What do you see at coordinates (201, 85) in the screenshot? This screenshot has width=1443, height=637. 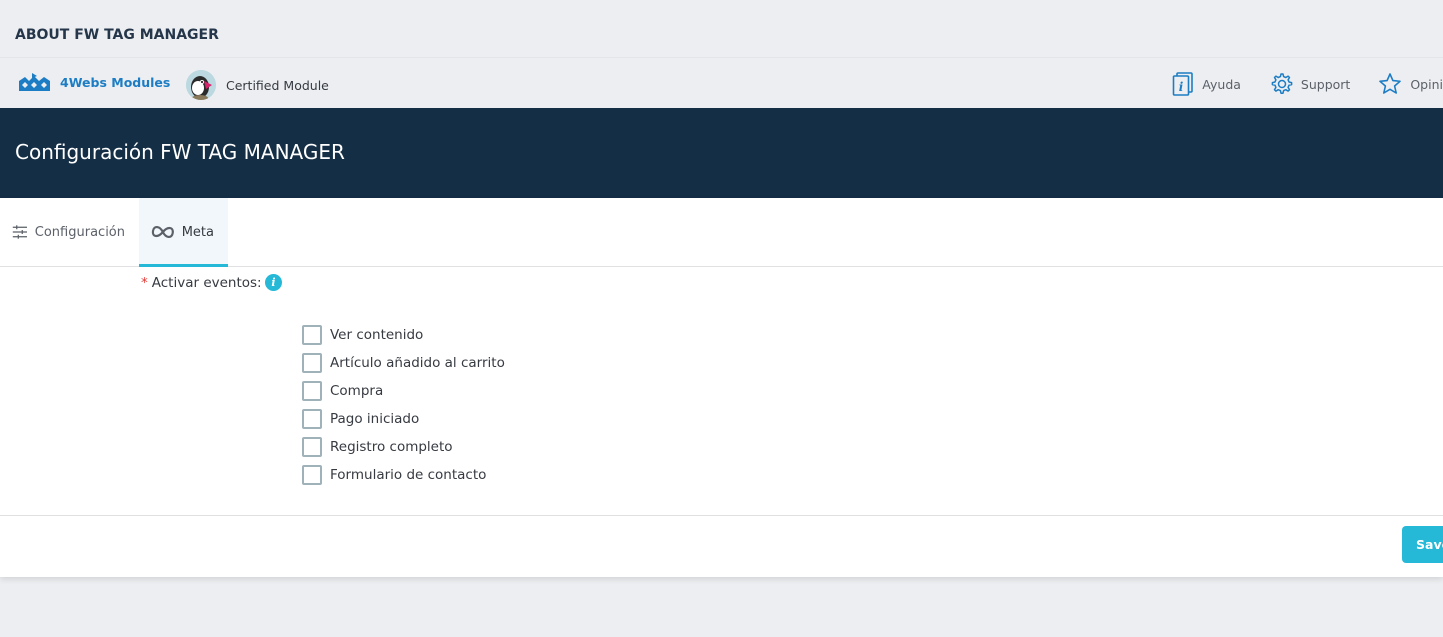 I see `prestashop-puffin-avatar` at bounding box center [201, 85].